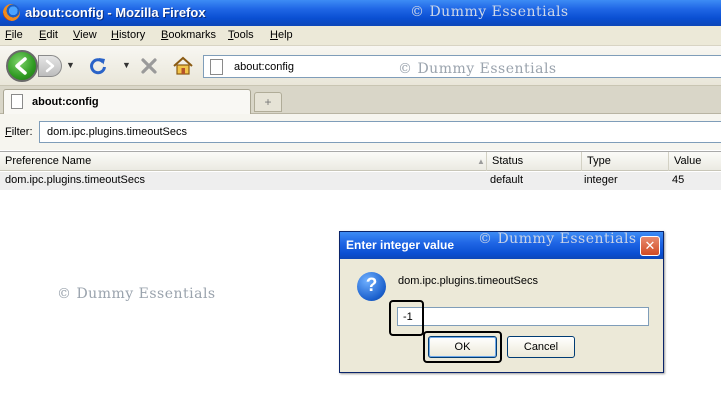  What do you see at coordinates (523, 316) in the screenshot?
I see `integer-value-input` at bounding box center [523, 316].